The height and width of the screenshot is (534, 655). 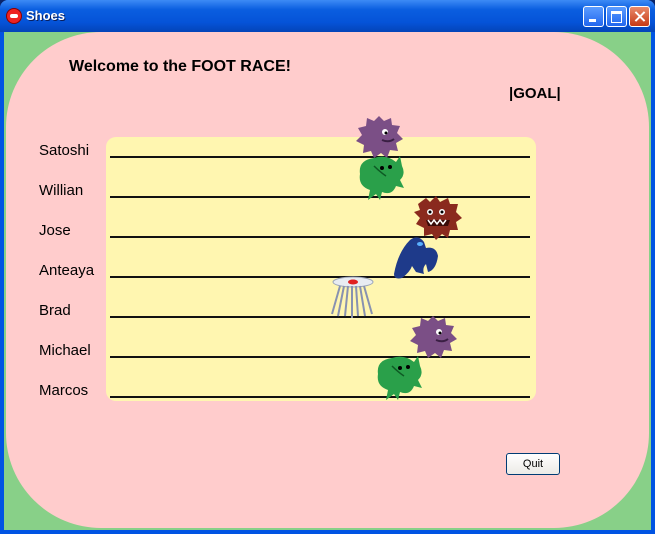 What do you see at coordinates (64, 150) in the screenshot?
I see `racer-name: Satoshi` at bounding box center [64, 150].